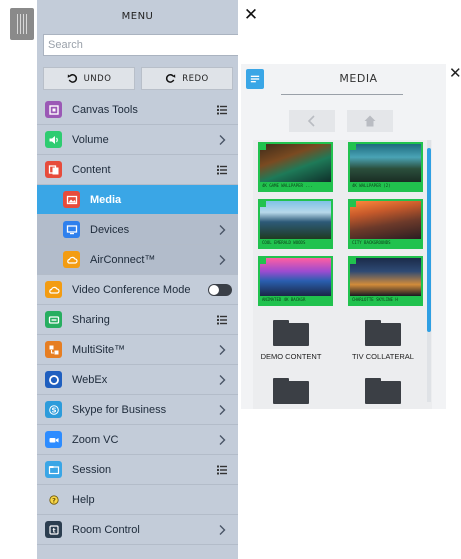 The height and width of the screenshot is (559, 461). Describe the element at coordinates (137, 380) in the screenshot. I see `menu-item-webex: WebEx` at that location.